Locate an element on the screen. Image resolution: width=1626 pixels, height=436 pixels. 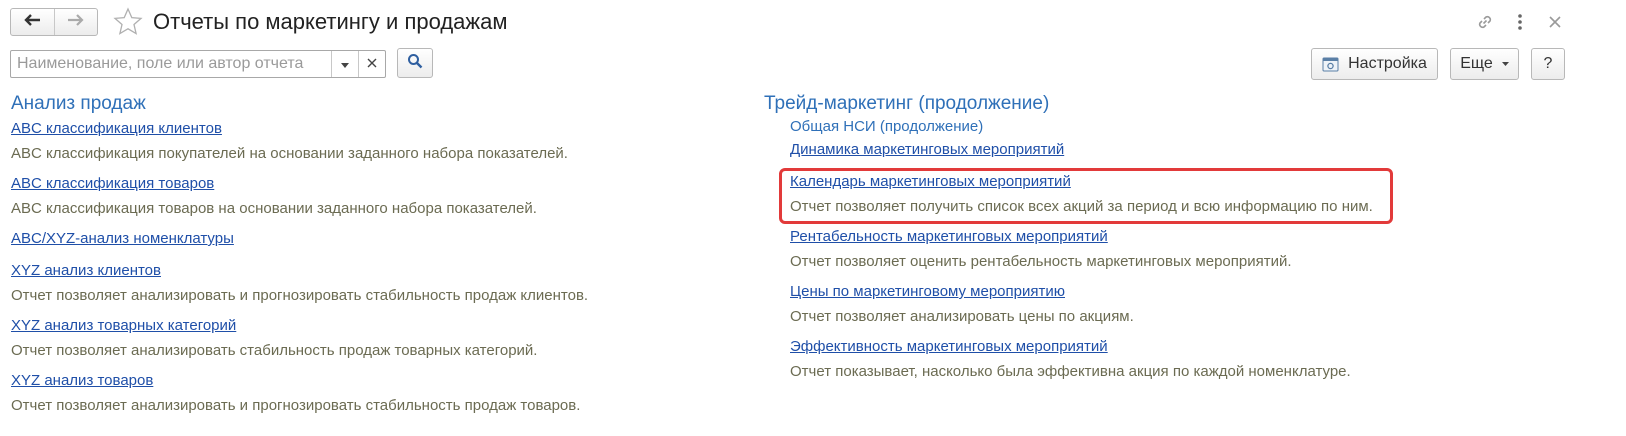
report-link-xyz-goods: XYZ анализ товаров is located at coordinates (82, 381).